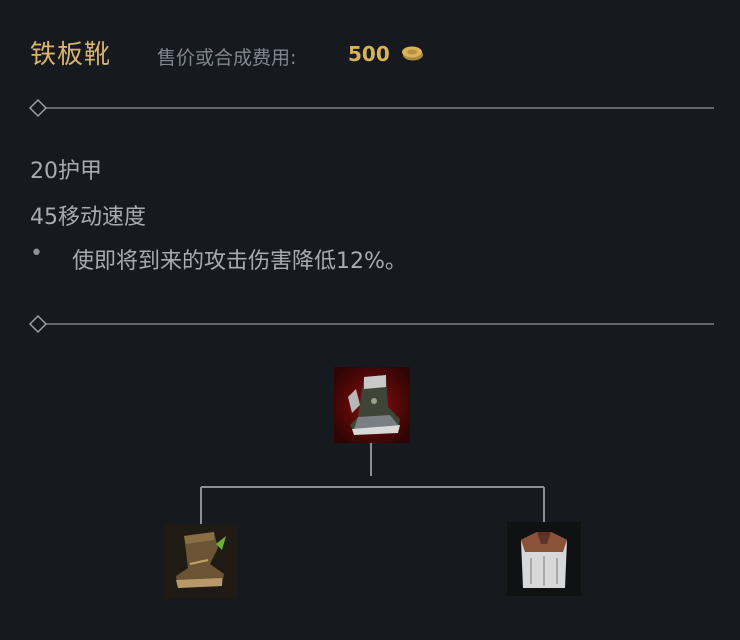 This screenshot has height=640, width=740. I want to click on cost-label: 售价或合成费用:, so click(227, 58).